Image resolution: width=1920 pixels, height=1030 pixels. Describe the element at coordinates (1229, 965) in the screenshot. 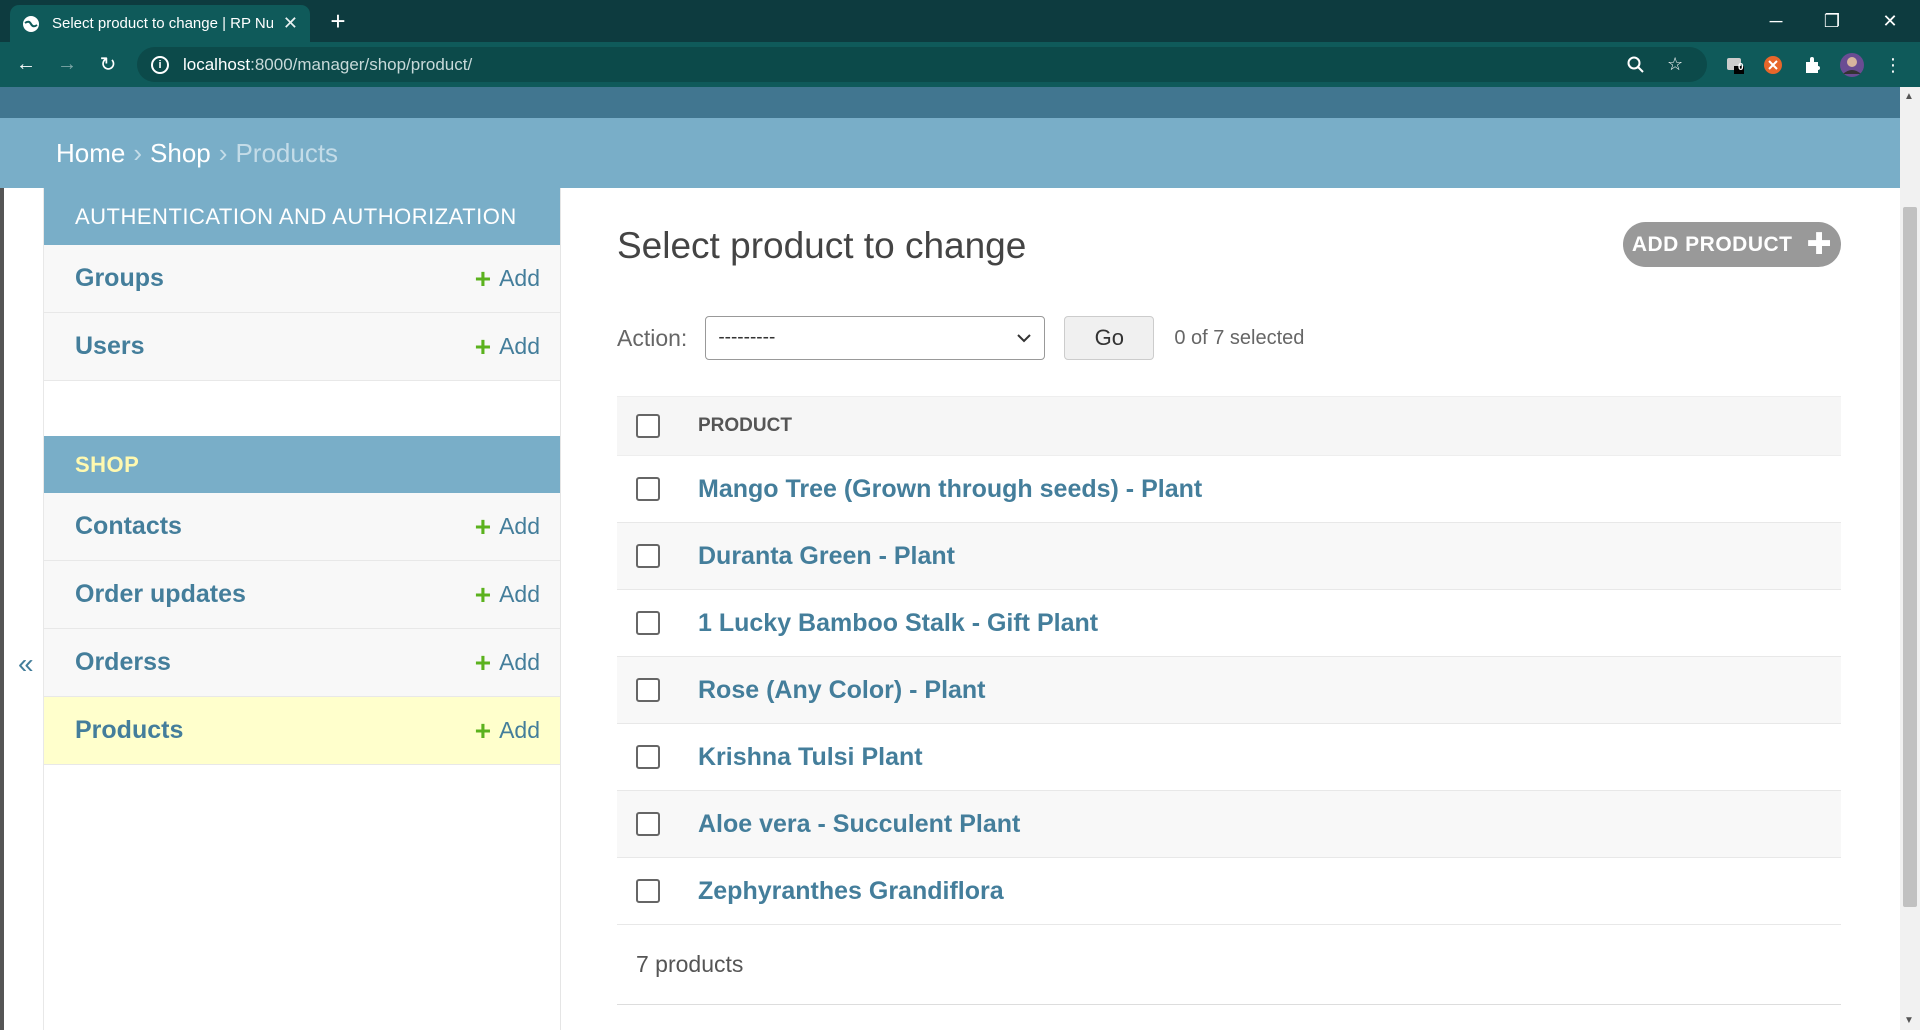

I see `paginator: 7 products` at that location.